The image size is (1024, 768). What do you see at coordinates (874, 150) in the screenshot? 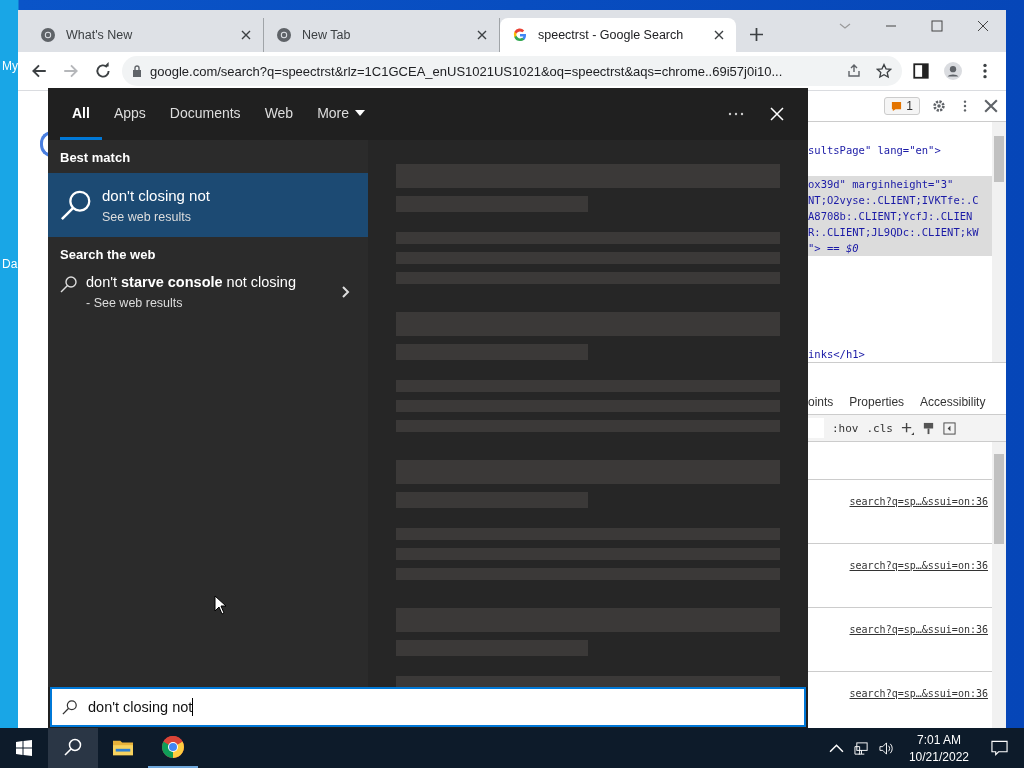
I see `code-line: sultsPage" lang="en">` at bounding box center [874, 150].